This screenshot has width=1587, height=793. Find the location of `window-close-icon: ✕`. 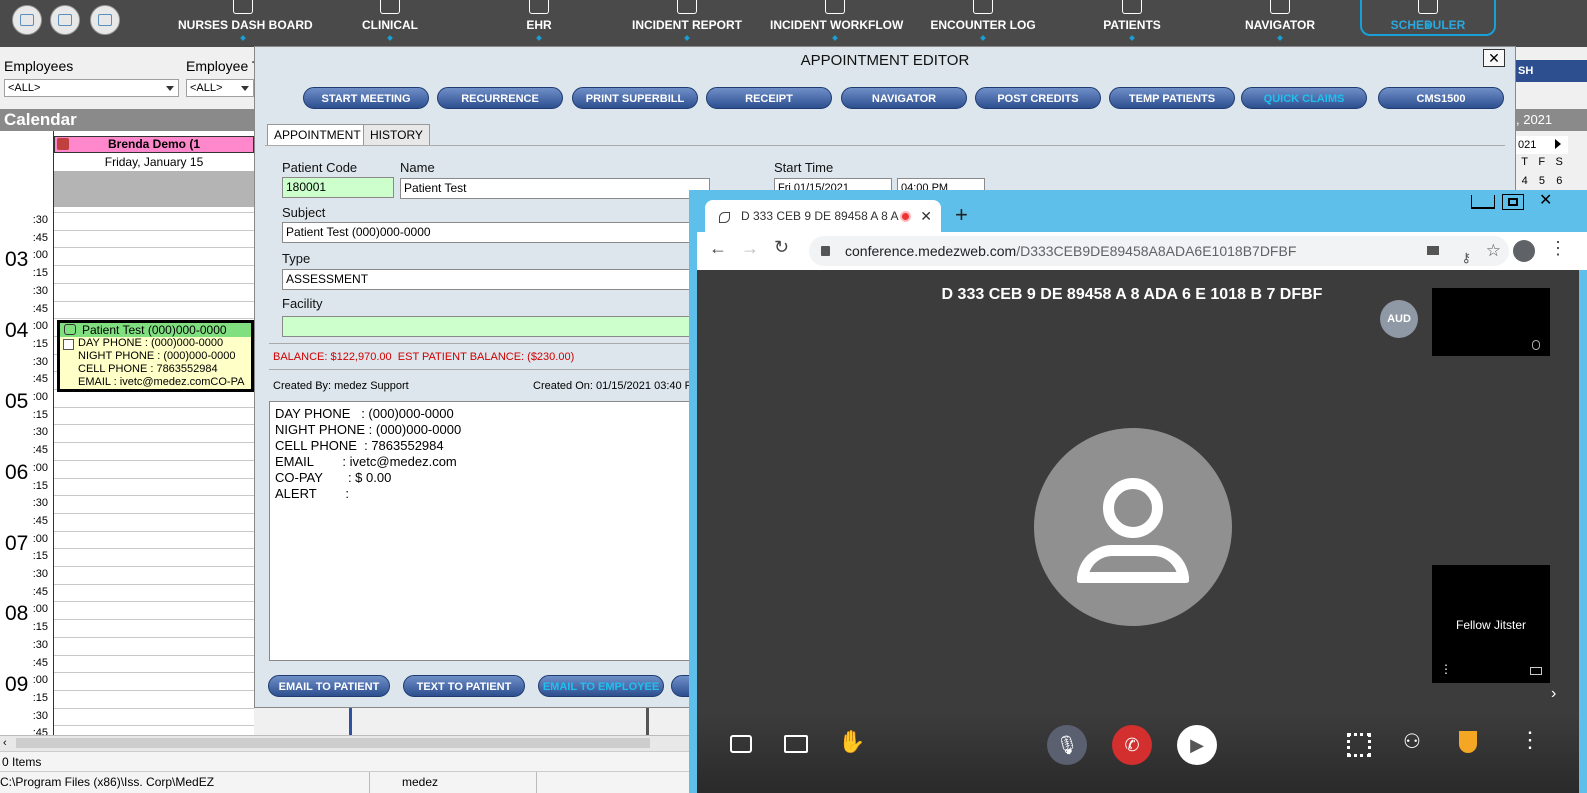

window-close-icon: ✕ is located at coordinates (1545, 200).